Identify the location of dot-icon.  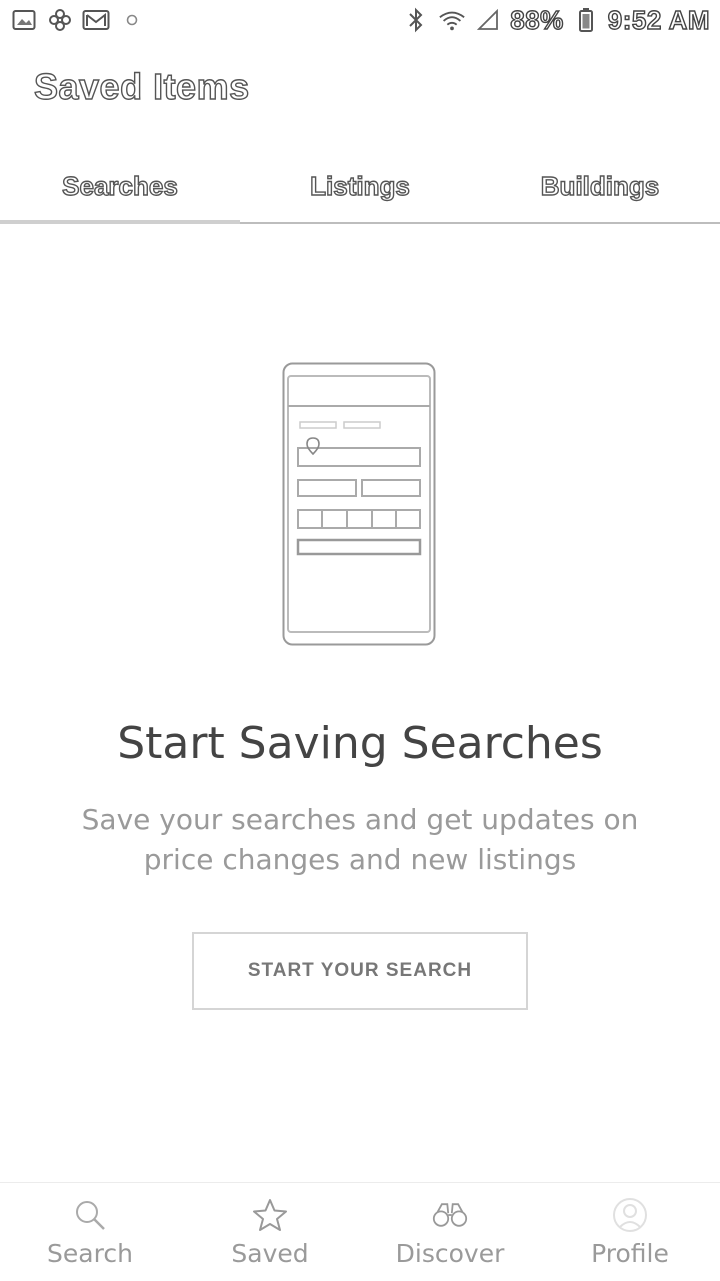
(132, 20).